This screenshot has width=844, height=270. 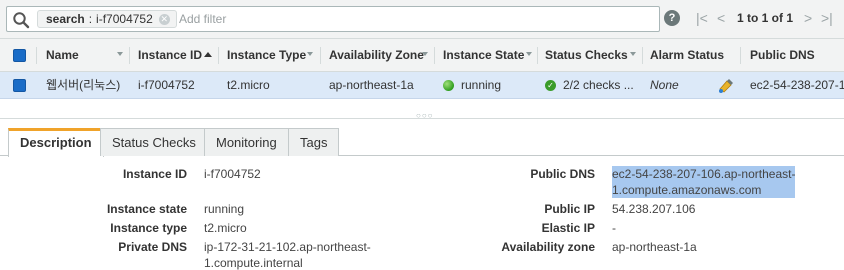 What do you see at coordinates (672, 18) in the screenshot?
I see `help-icon: ?` at bounding box center [672, 18].